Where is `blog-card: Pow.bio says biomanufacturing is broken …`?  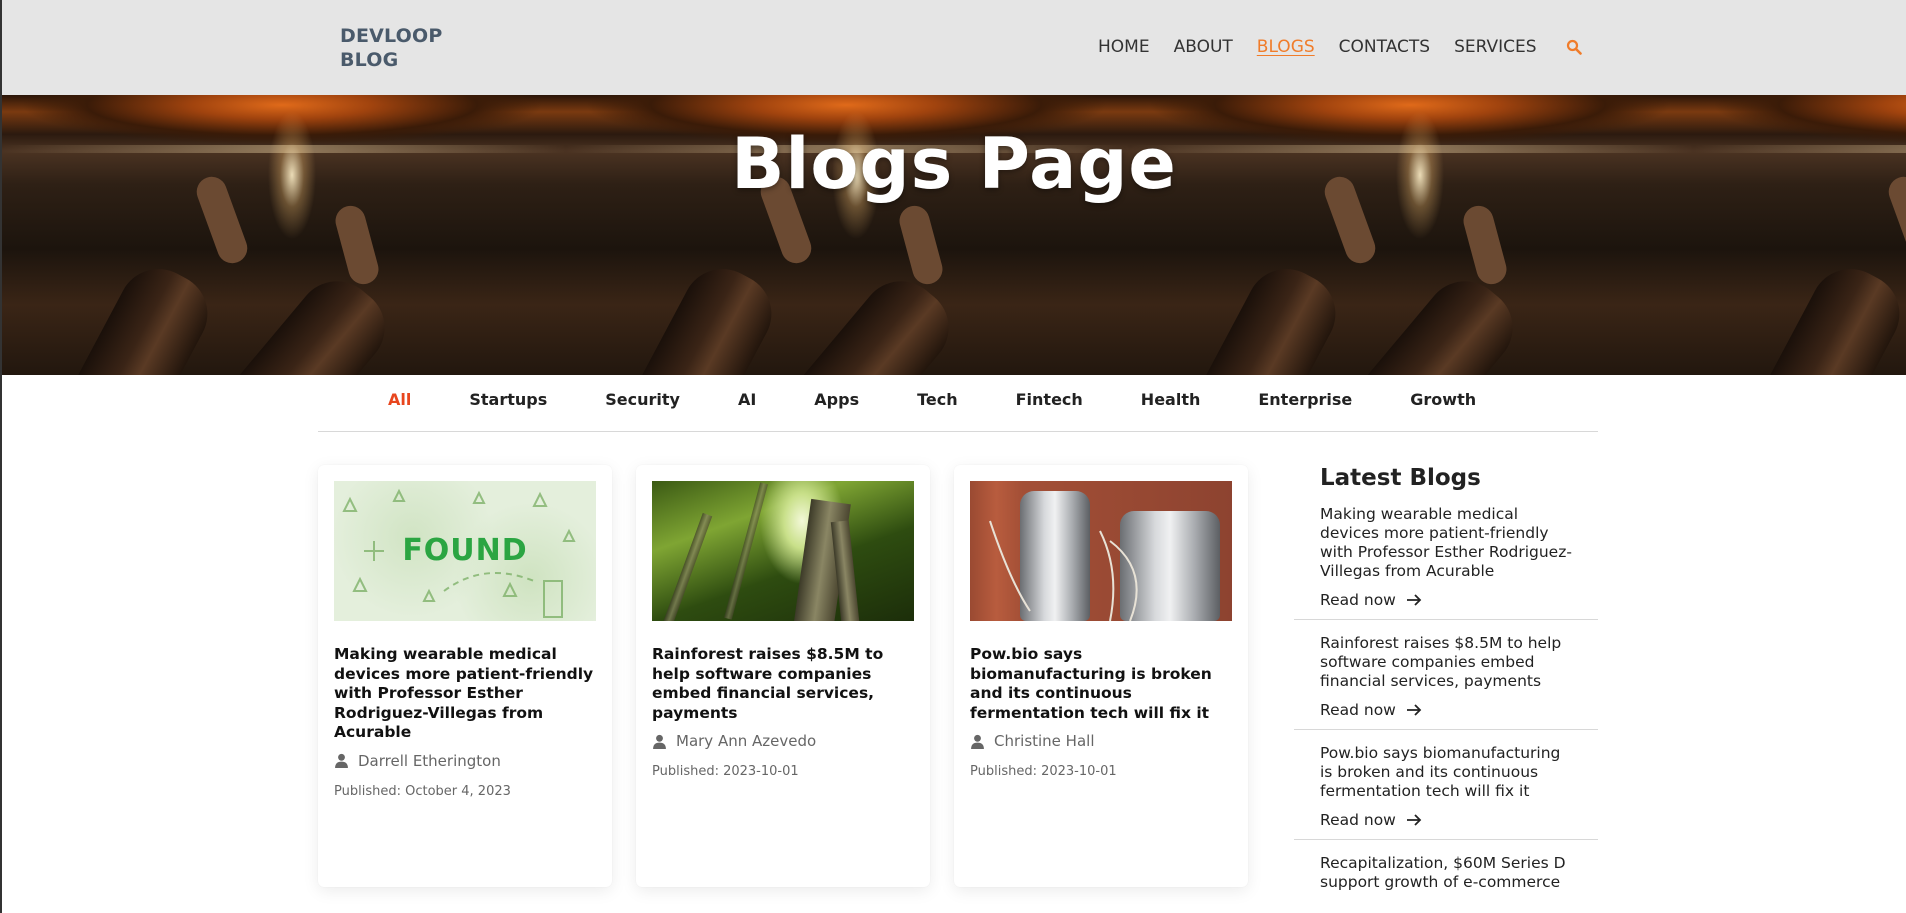
blog-card: Pow.bio says biomanufacturing is broken … is located at coordinates (1101, 676).